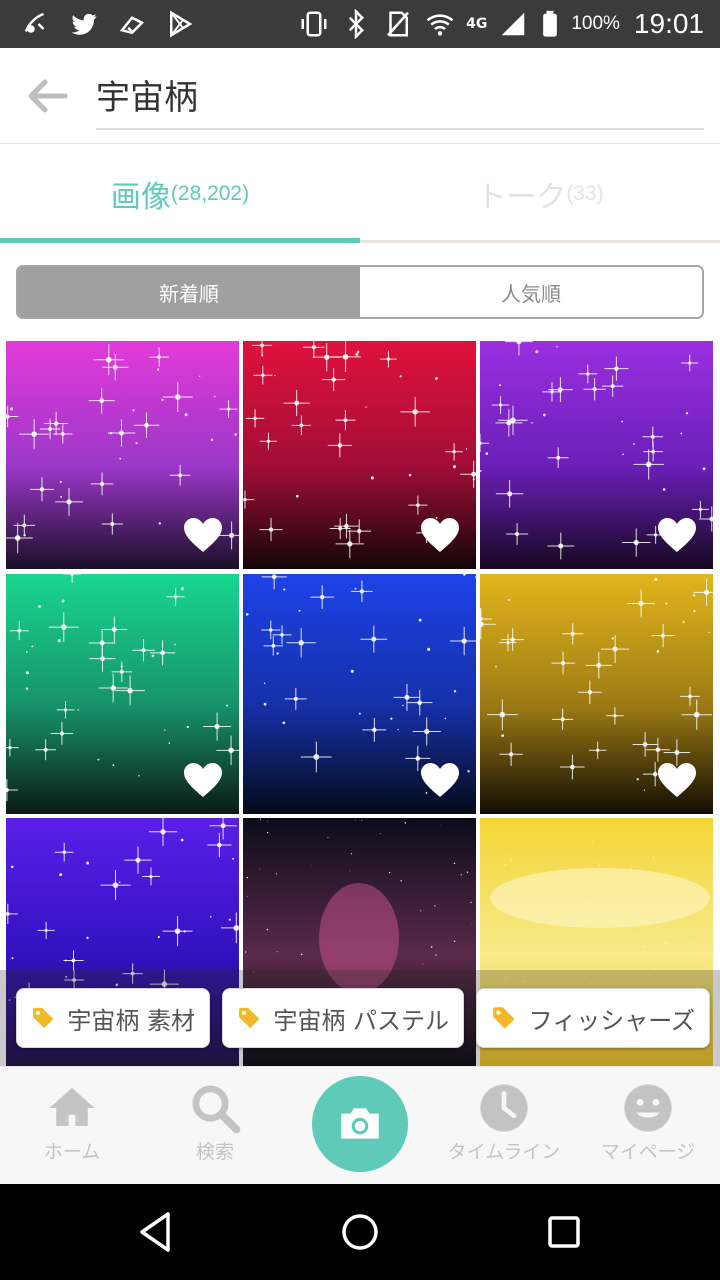 This screenshot has width=720, height=1280. What do you see at coordinates (132, 24) in the screenshot?
I see `media-icon` at bounding box center [132, 24].